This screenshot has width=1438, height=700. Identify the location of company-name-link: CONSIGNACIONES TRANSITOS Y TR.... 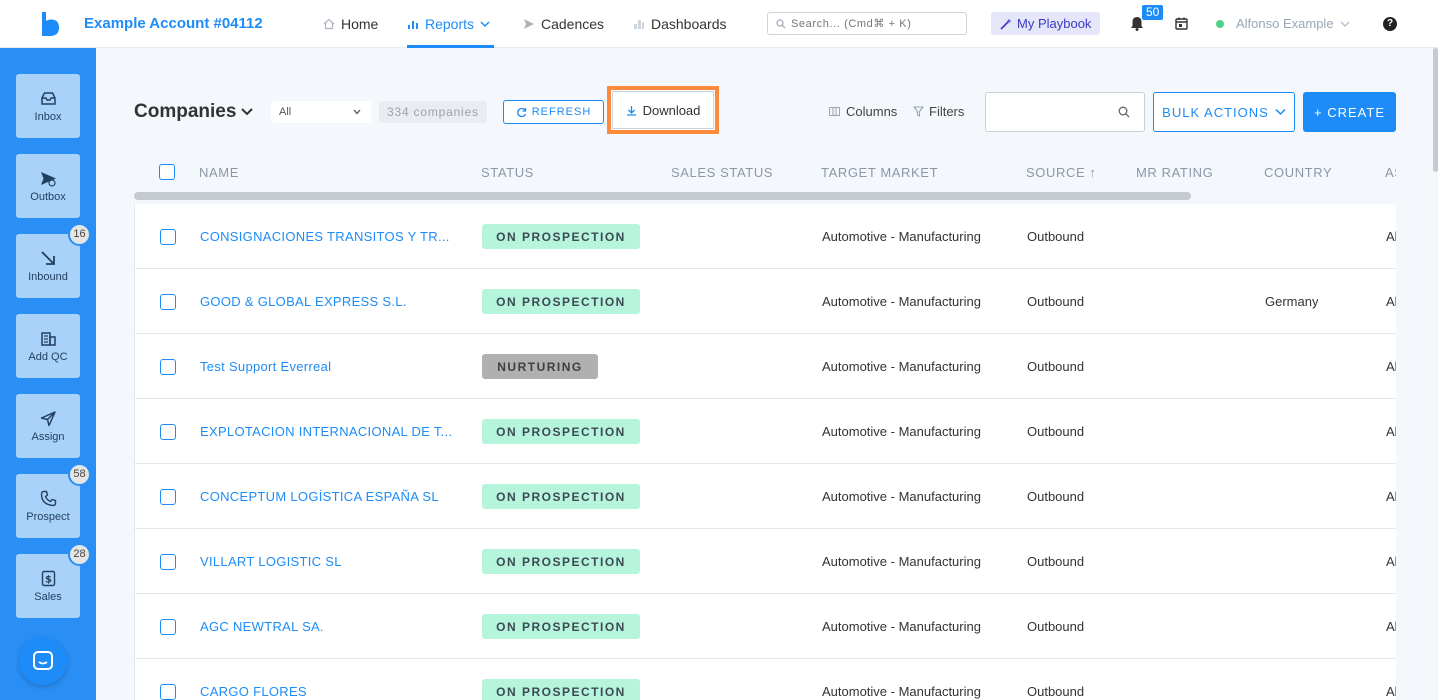
(335, 236).